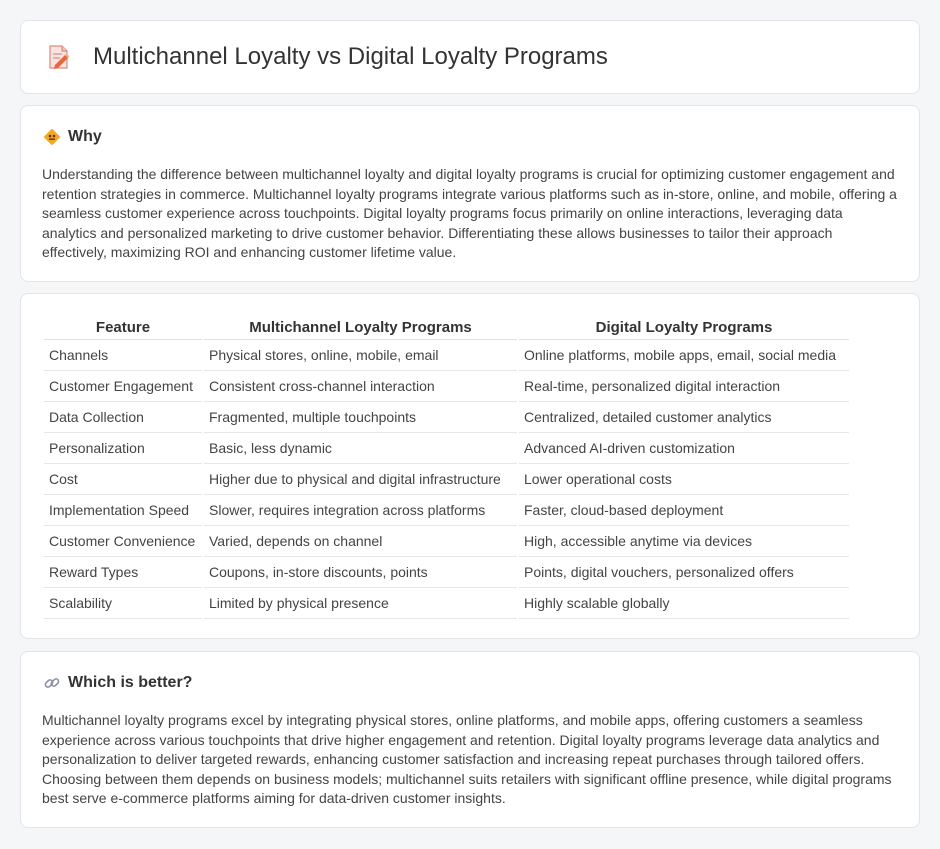  I want to click on column-header-feature: Feature, so click(123, 328).